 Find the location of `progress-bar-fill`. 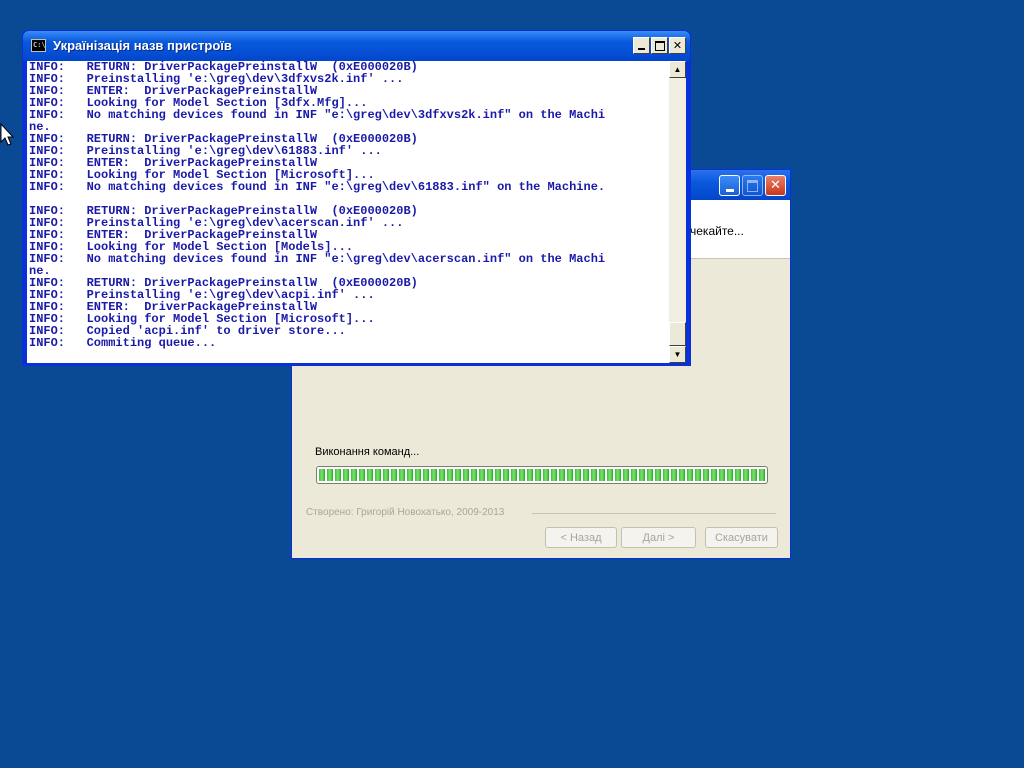

progress-bar-fill is located at coordinates (542, 475).